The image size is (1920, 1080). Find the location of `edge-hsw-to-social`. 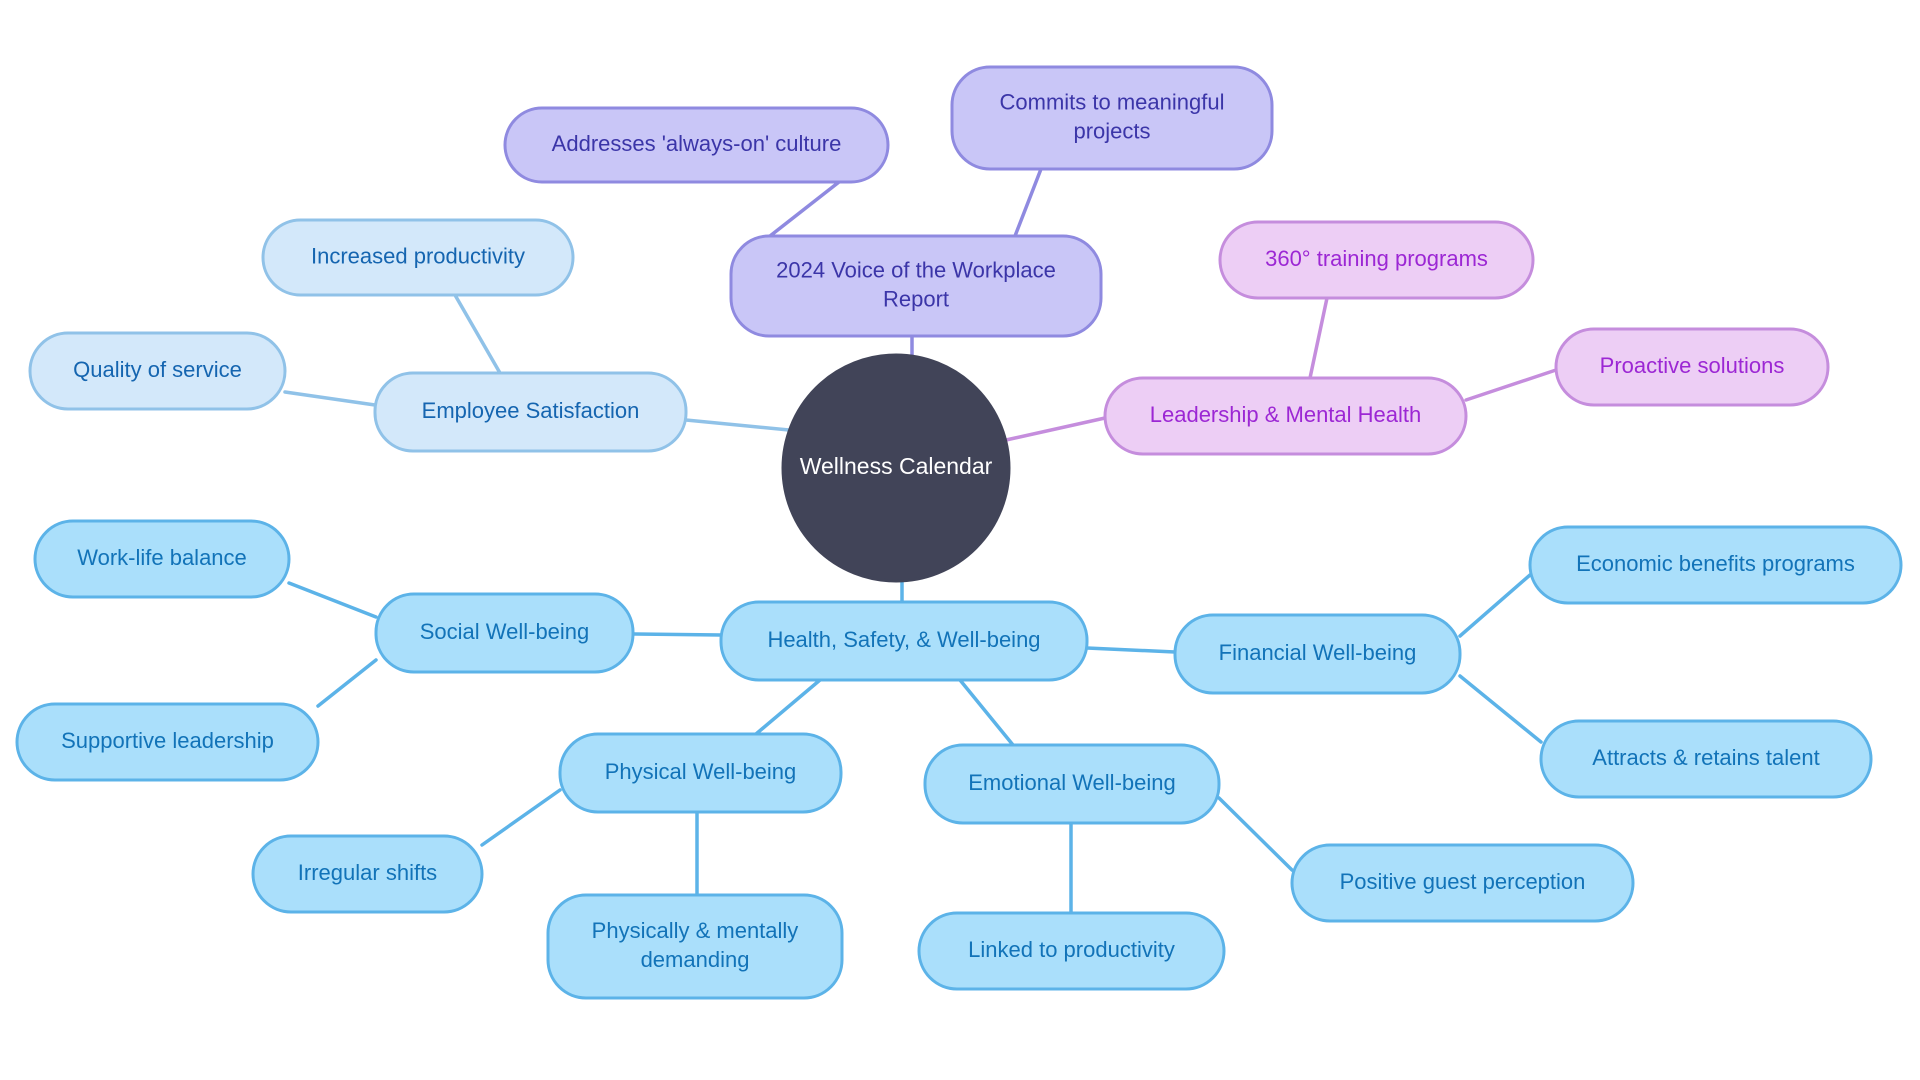

edge-hsw-to-social is located at coordinates (677, 634).